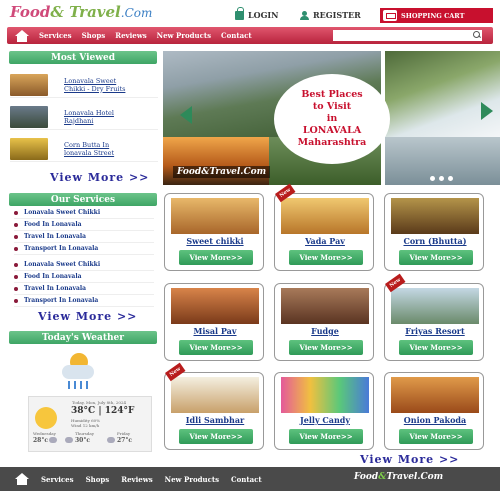 The width and height of the screenshot is (500, 500). I want to click on register-link: REGISTER, so click(330, 15).